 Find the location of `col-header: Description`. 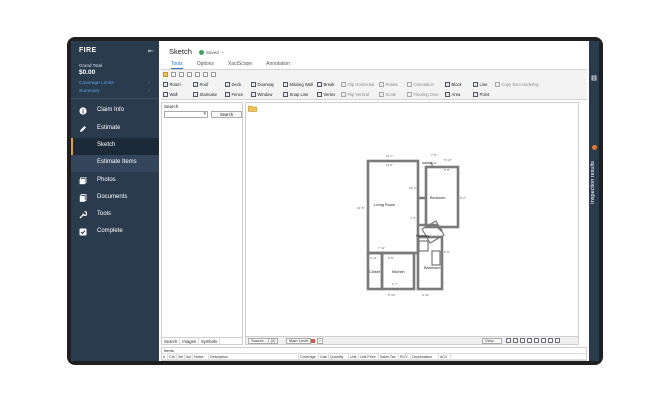

col-header: Description is located at coordinates (254, 356).